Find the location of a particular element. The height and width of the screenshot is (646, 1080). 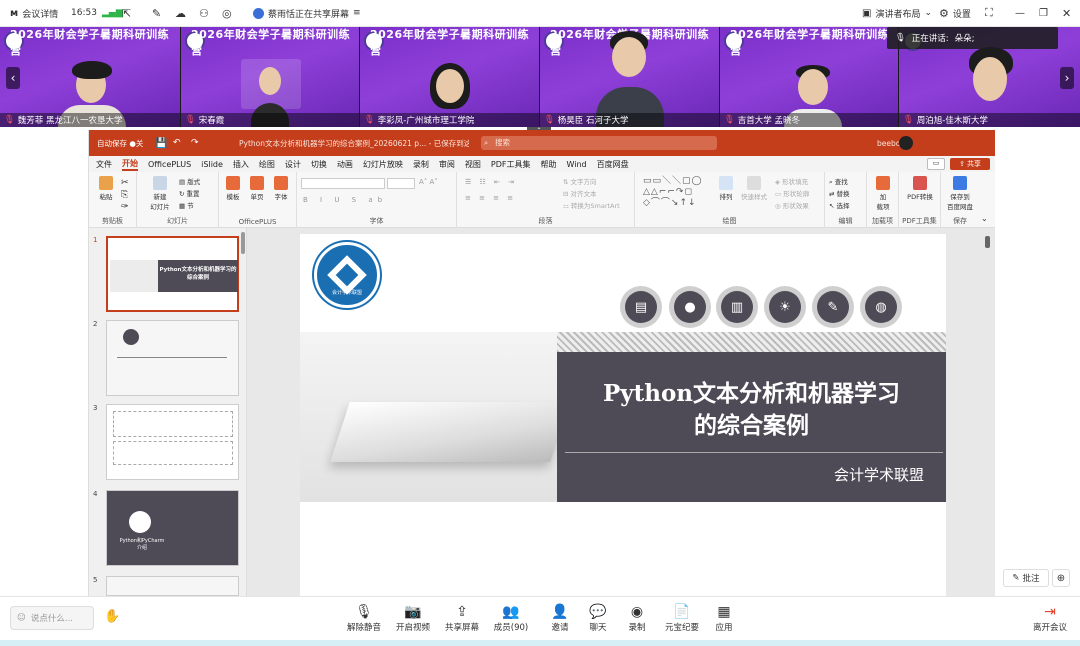

arrange-button: 排列 is located at coordinates (726, 188).